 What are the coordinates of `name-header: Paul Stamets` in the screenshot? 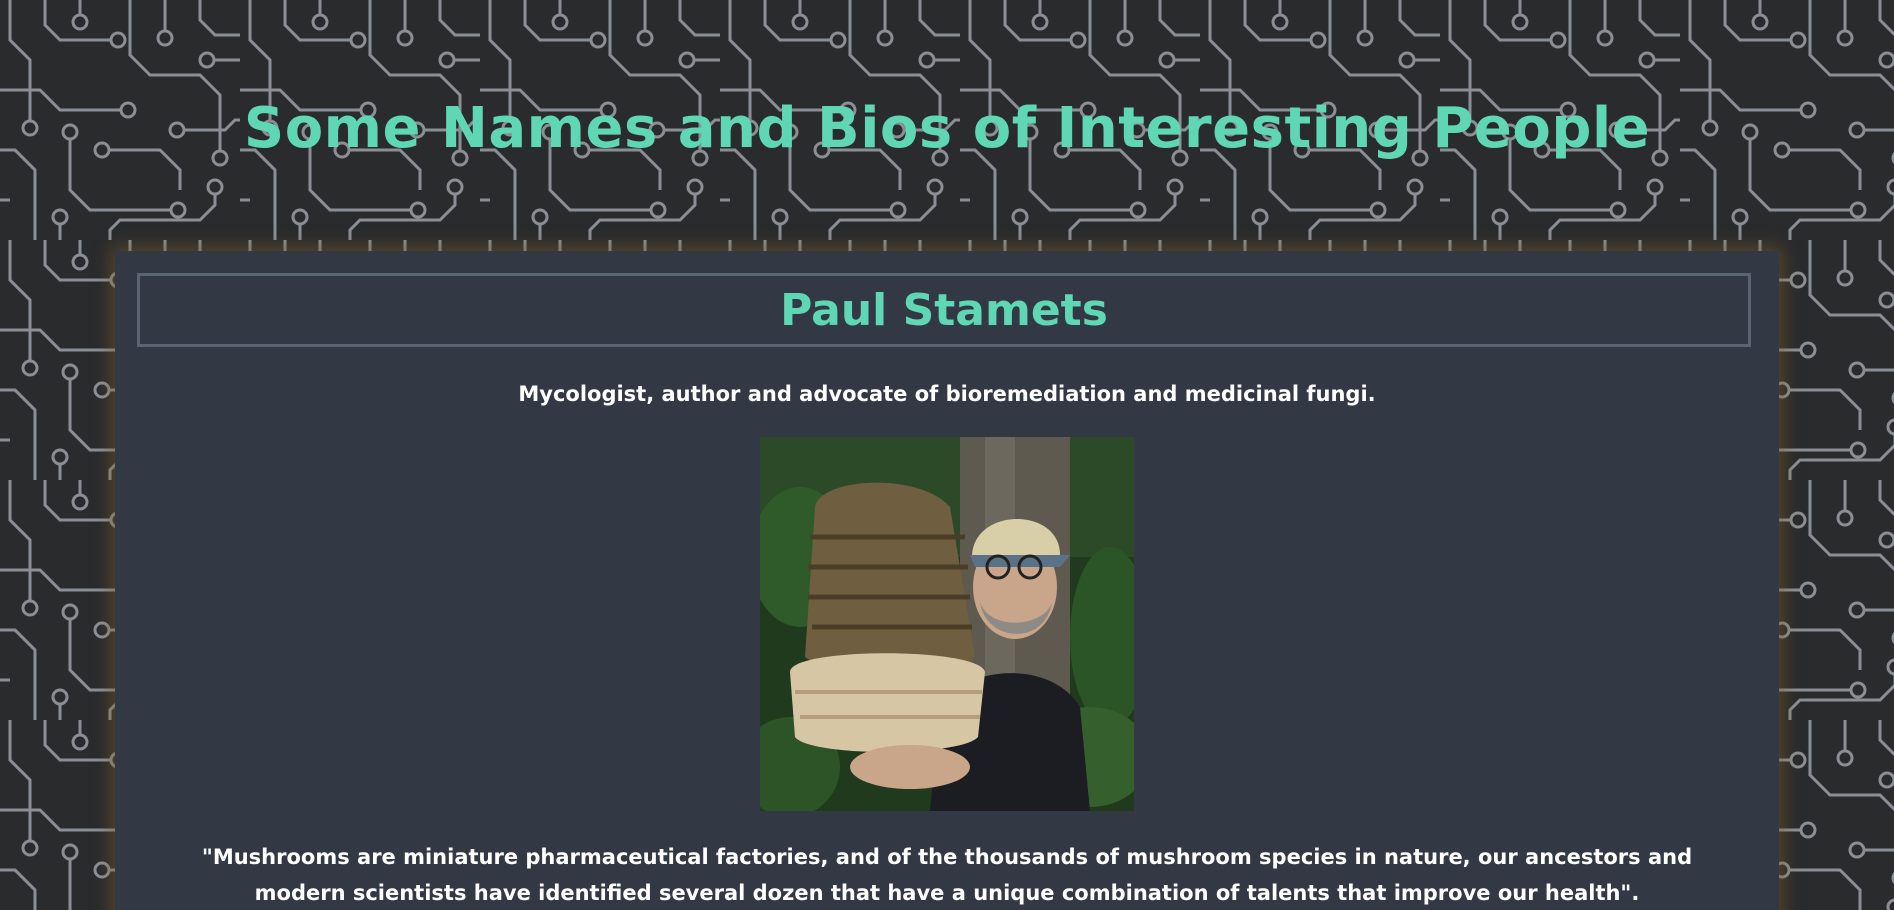 It's located at (944, 310).